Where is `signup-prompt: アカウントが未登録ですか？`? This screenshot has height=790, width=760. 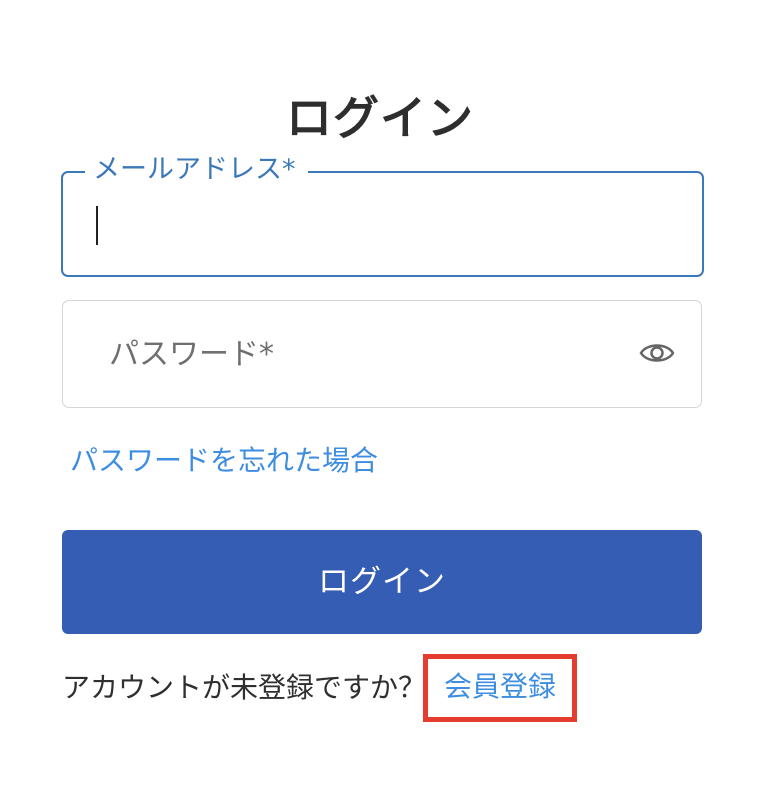 signup-prompt: アカウントが未登録ですか？ is located at coordinates (244, 687).